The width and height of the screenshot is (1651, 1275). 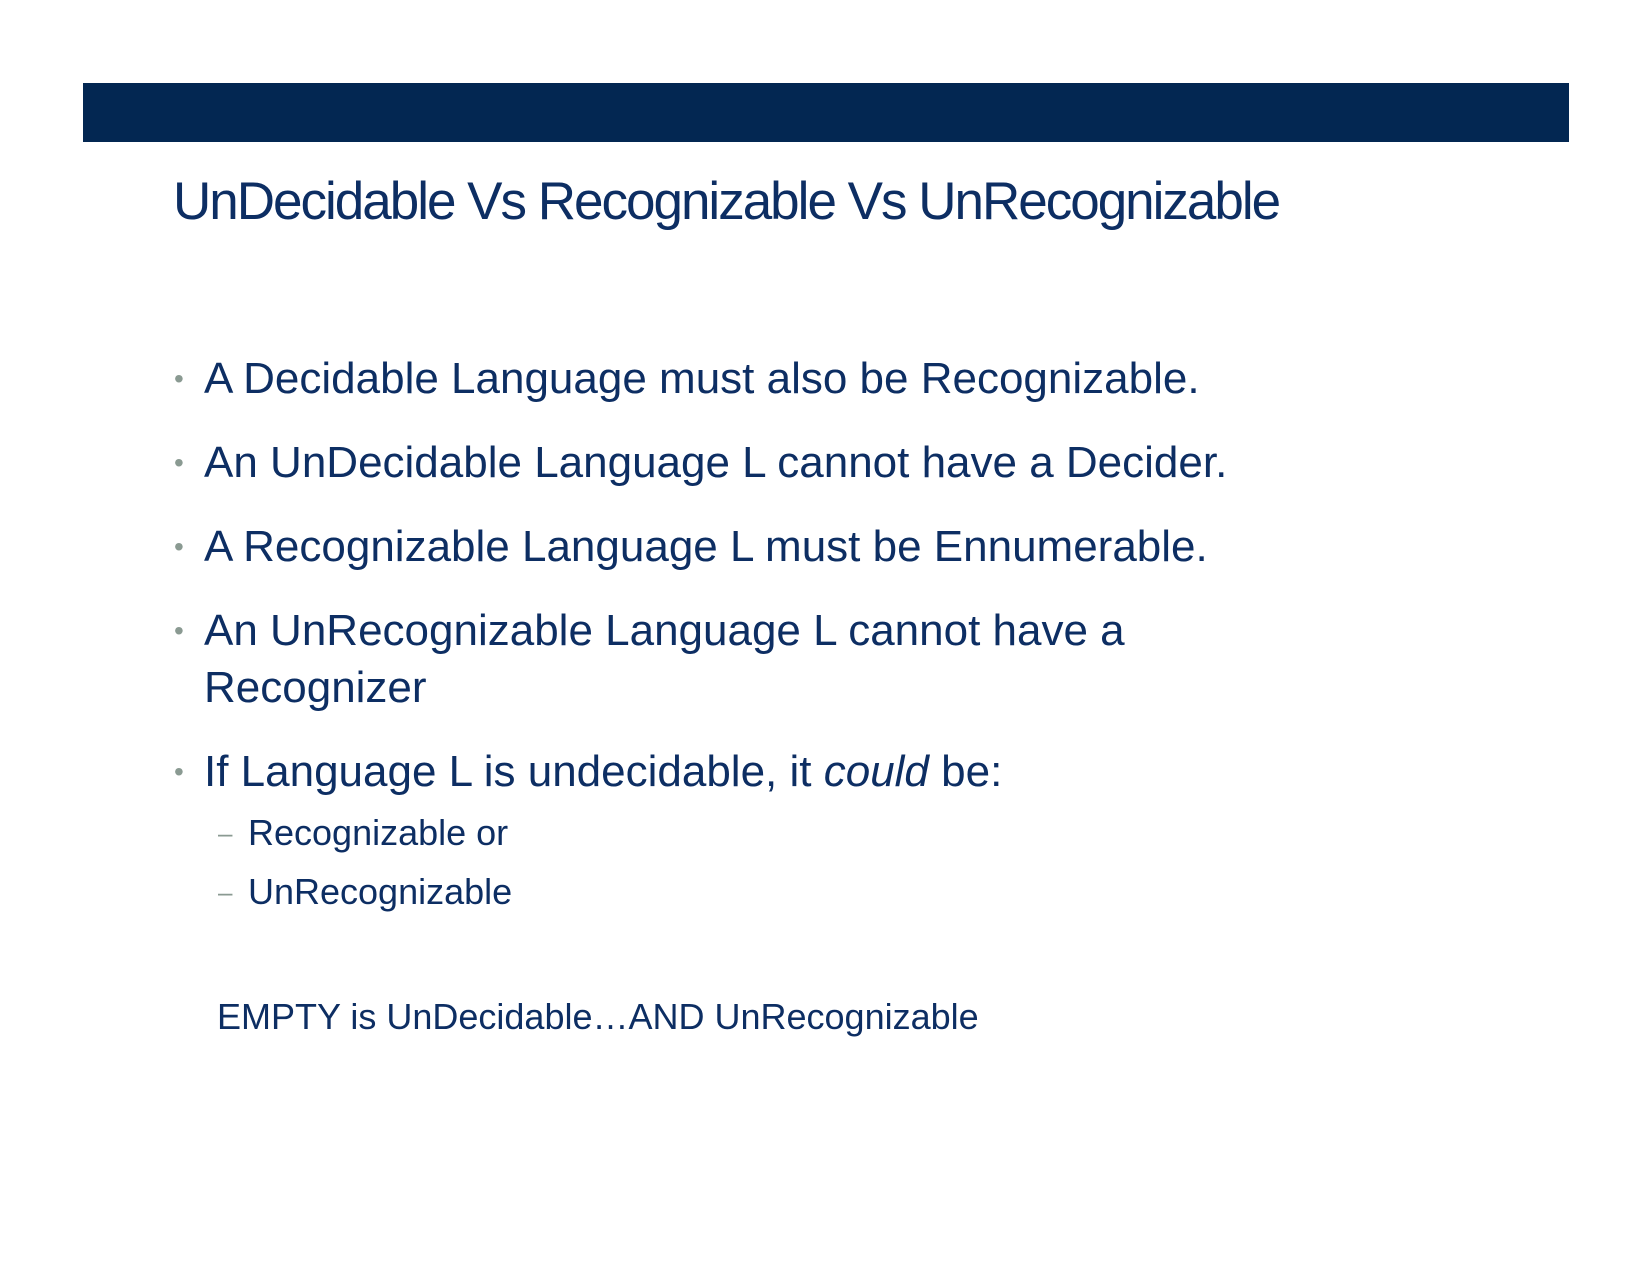 What do you see at coordinates (378, 832) in the screenshot?
I see `sub-item-text: Recognizable or` at bounding box center [378, 832].